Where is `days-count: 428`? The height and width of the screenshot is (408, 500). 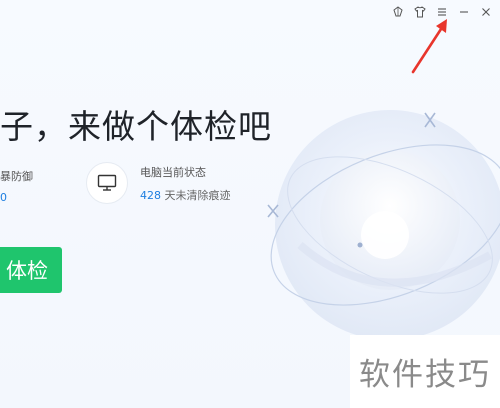 days-count: 428 is located at coordinates (150, 195).